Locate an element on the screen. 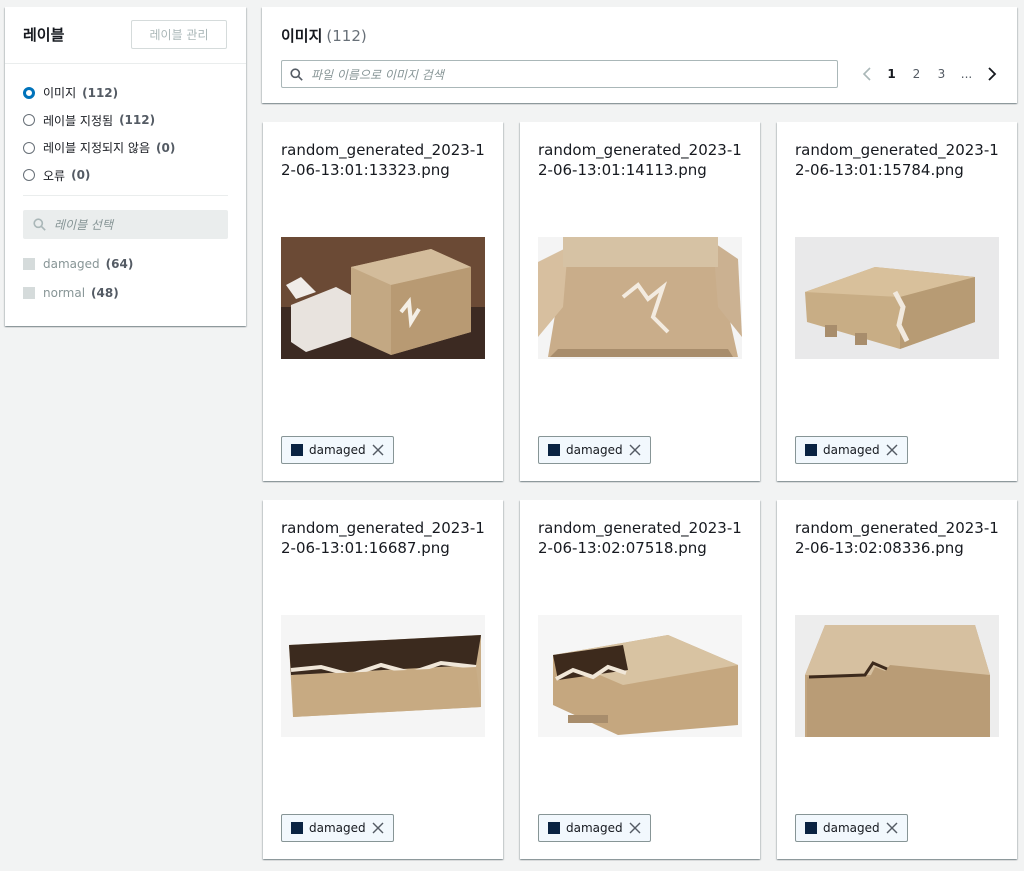 This screenshot has width=1024, height=871. divider is located at coordinates (125, 195).